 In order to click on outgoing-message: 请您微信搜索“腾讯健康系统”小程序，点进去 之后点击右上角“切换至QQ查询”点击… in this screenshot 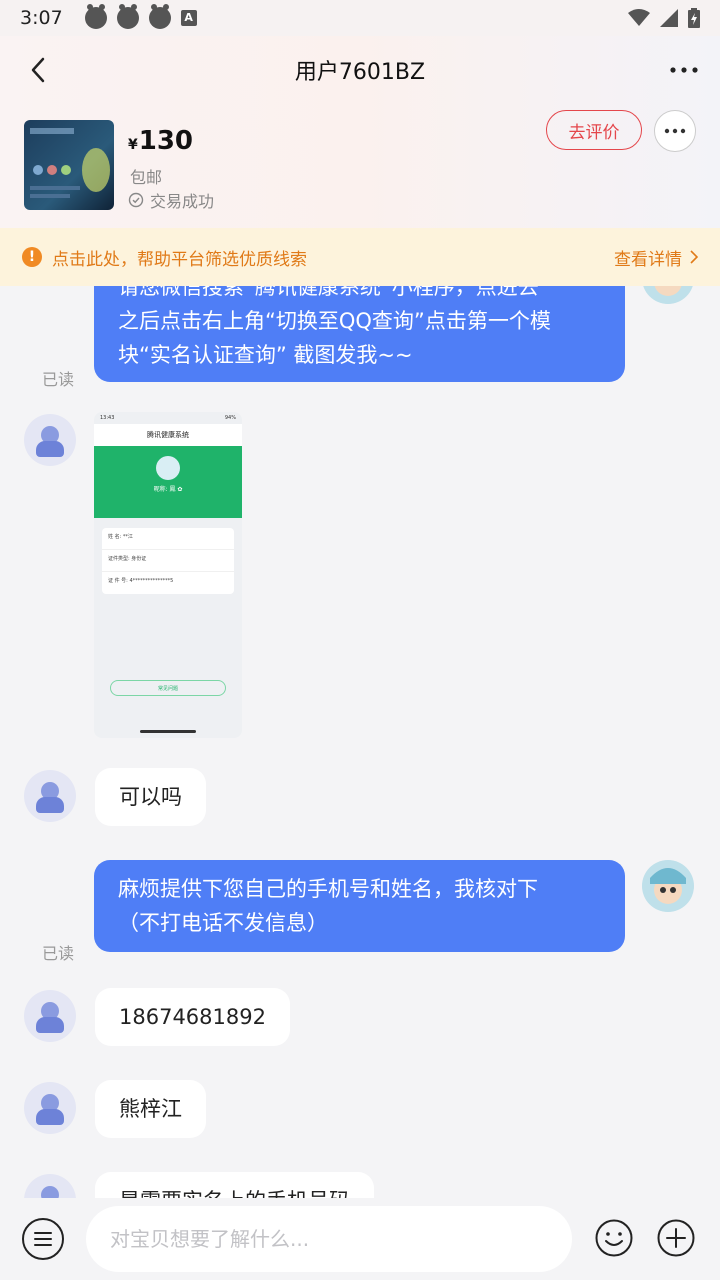, I will do `click(359, 334)`.